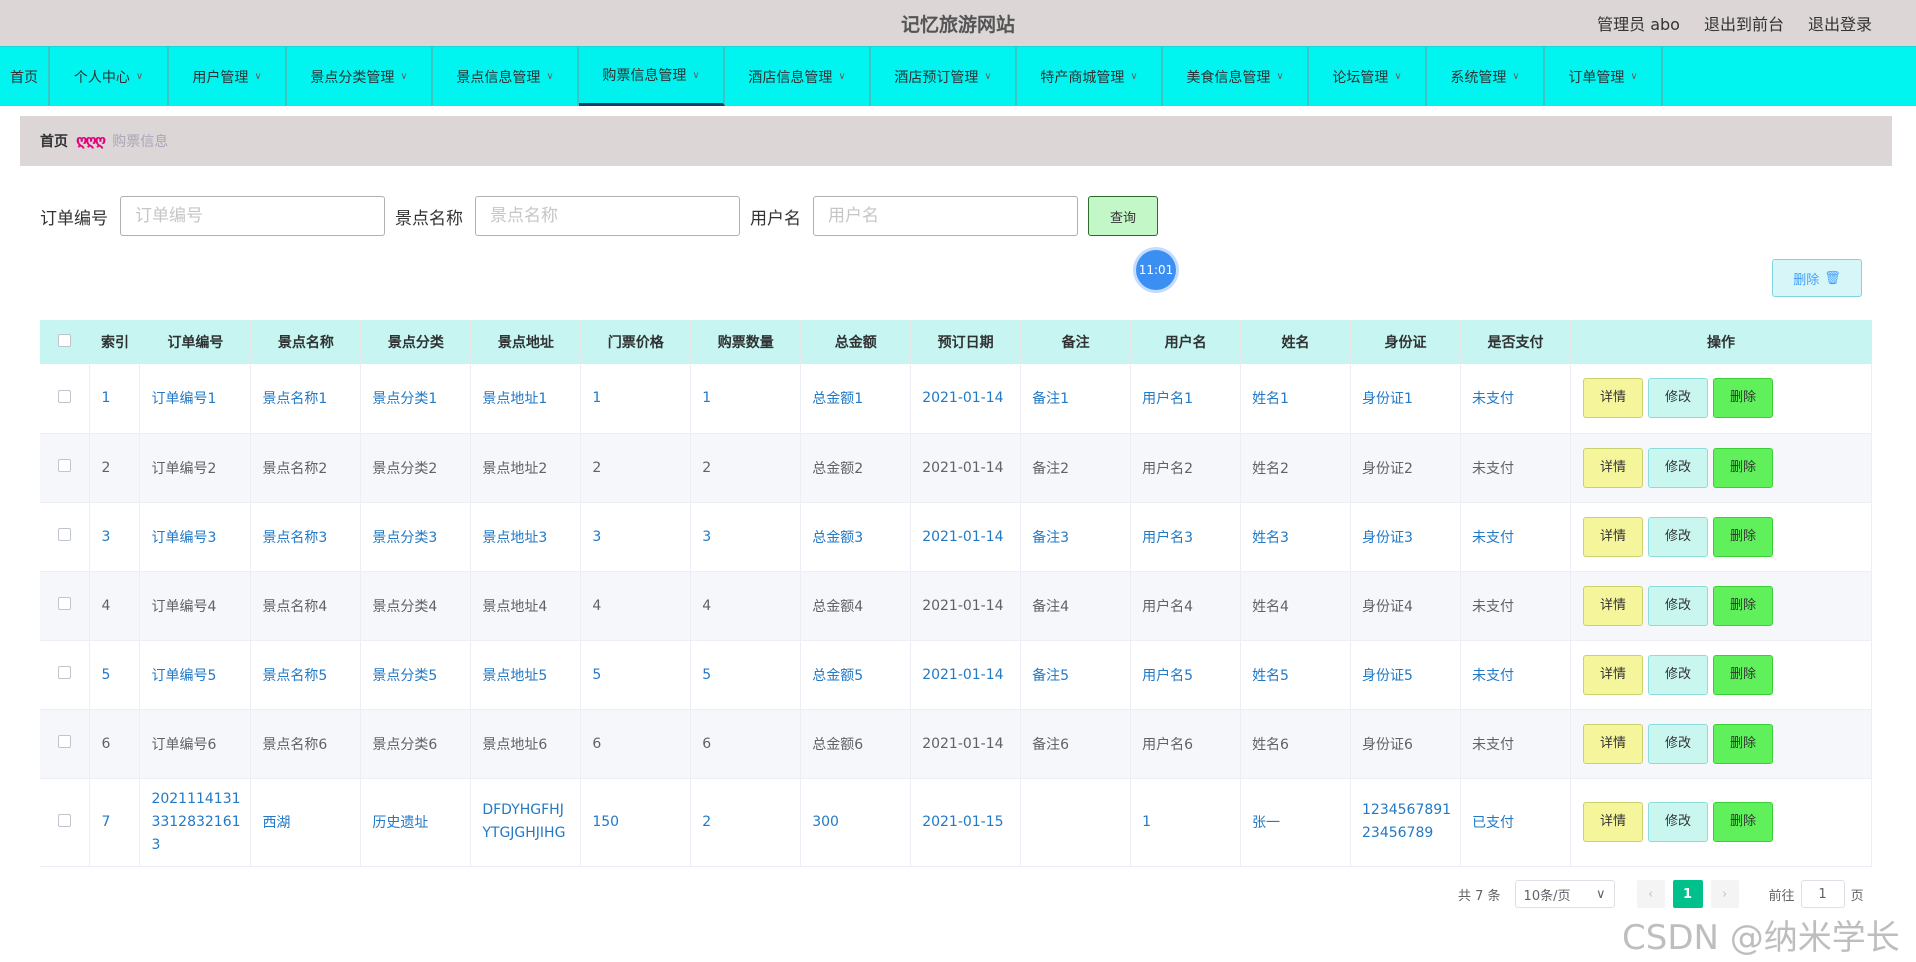  What do you see at coordinates (360, 76) in the screenshot?
I see `nav-item-spot-category-mgmt: 景点分类管理 ∨` at bounding box center [360, 76].